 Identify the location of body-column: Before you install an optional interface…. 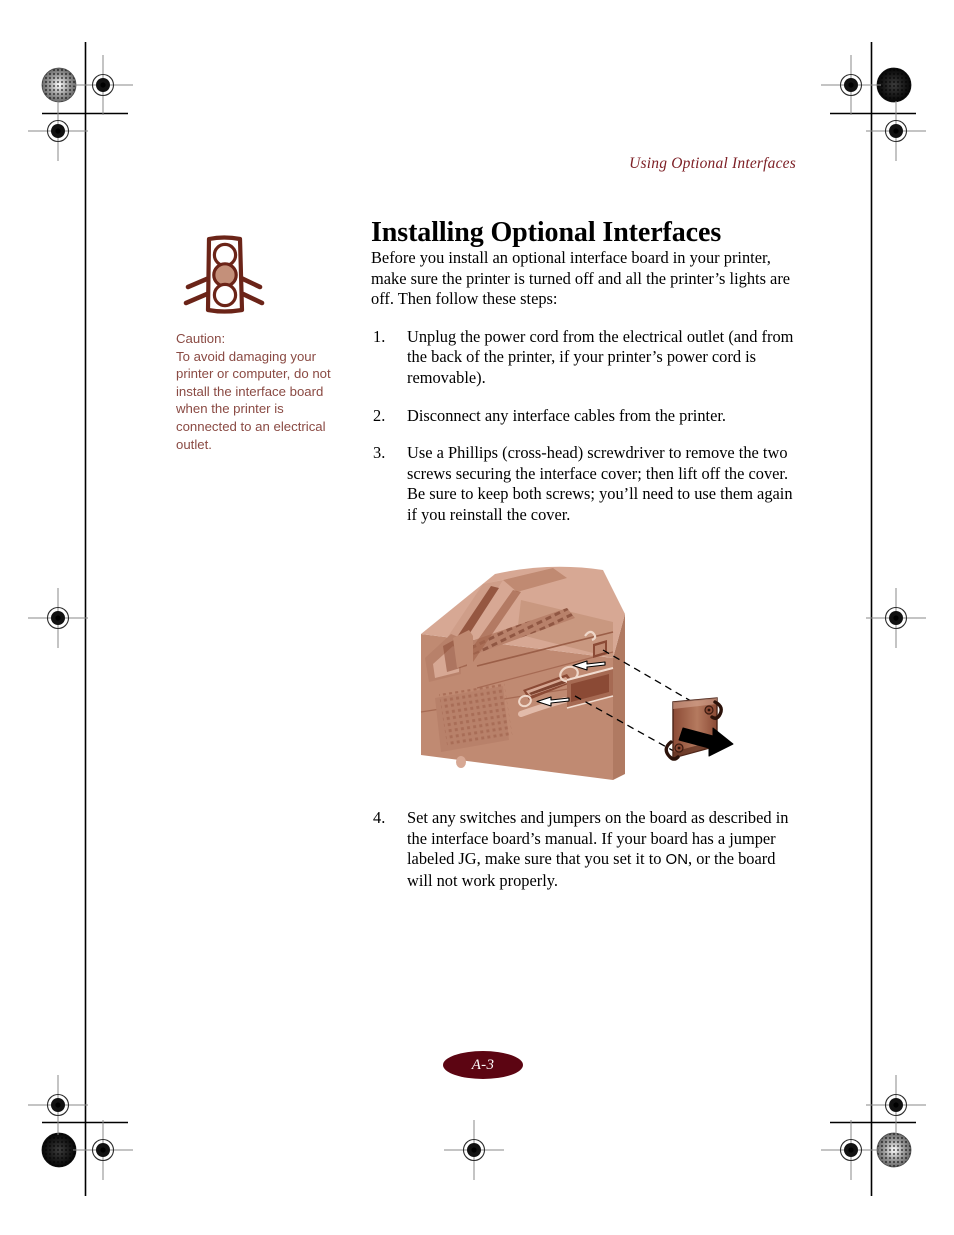
(583, 395).